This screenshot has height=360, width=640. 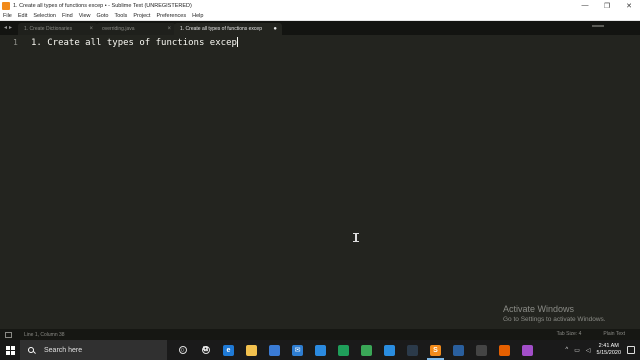 I want to click on vertical-scrollbar, so click(x=636, y=182).